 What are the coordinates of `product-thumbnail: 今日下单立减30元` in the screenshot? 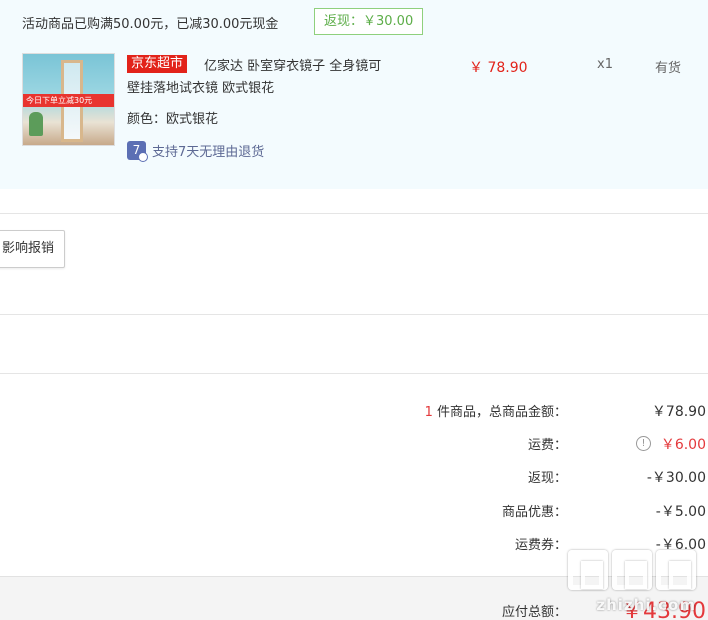 It's located at (68, 99).